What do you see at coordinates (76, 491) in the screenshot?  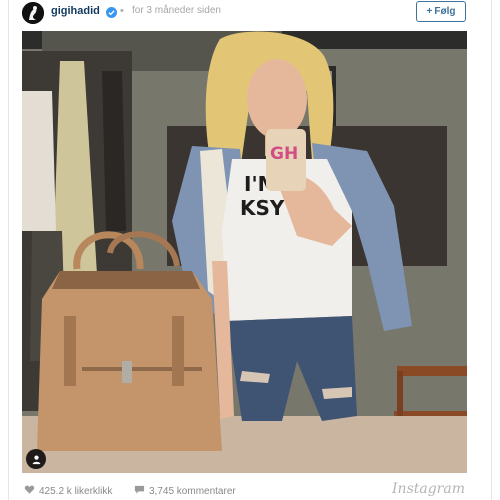 I see `likes-label: 425.2 k likerklikk` at bounding box center [76, 491].